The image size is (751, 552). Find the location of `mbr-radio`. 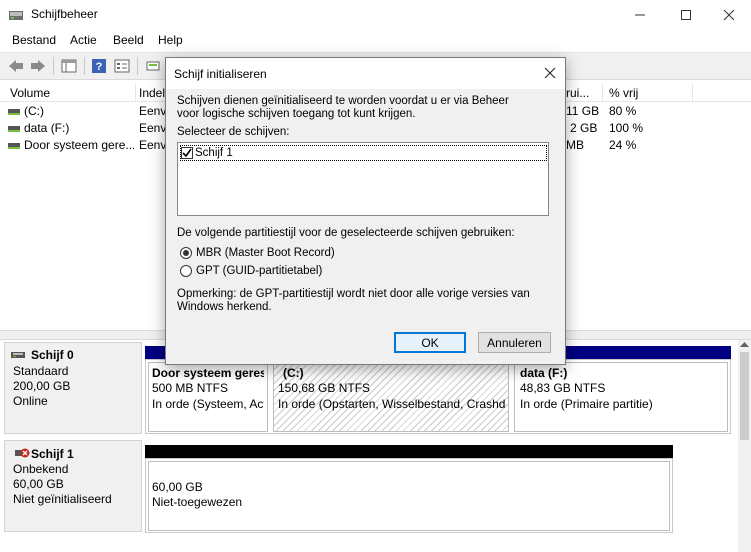

mbr-radio is located at coordinates (186, 253).